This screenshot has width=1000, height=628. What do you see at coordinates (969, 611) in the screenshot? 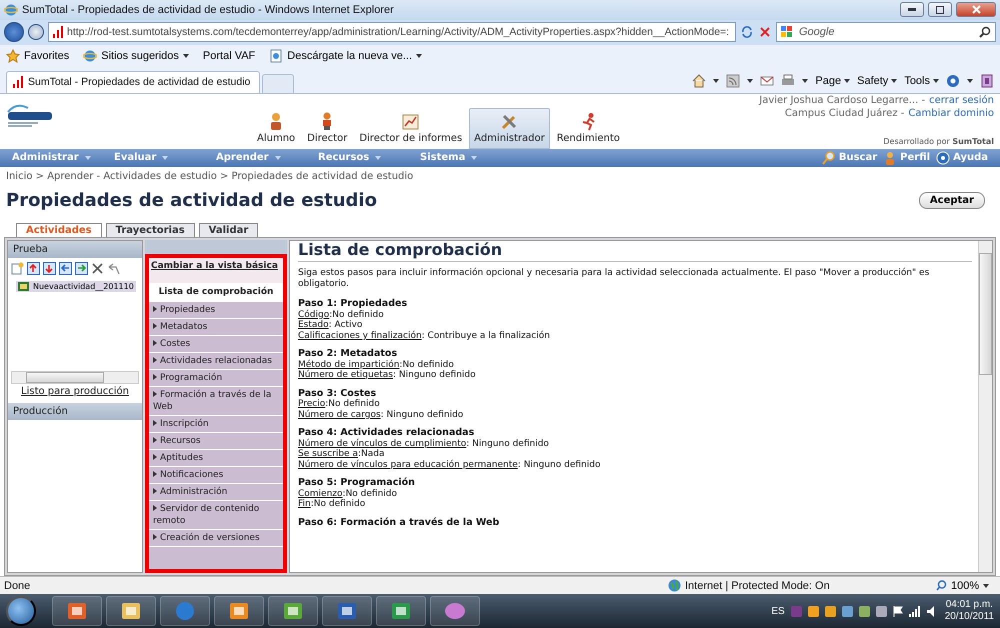
I see `clock: 04:01 p.m. 20/10/2011` at bounding box center [969, 611].